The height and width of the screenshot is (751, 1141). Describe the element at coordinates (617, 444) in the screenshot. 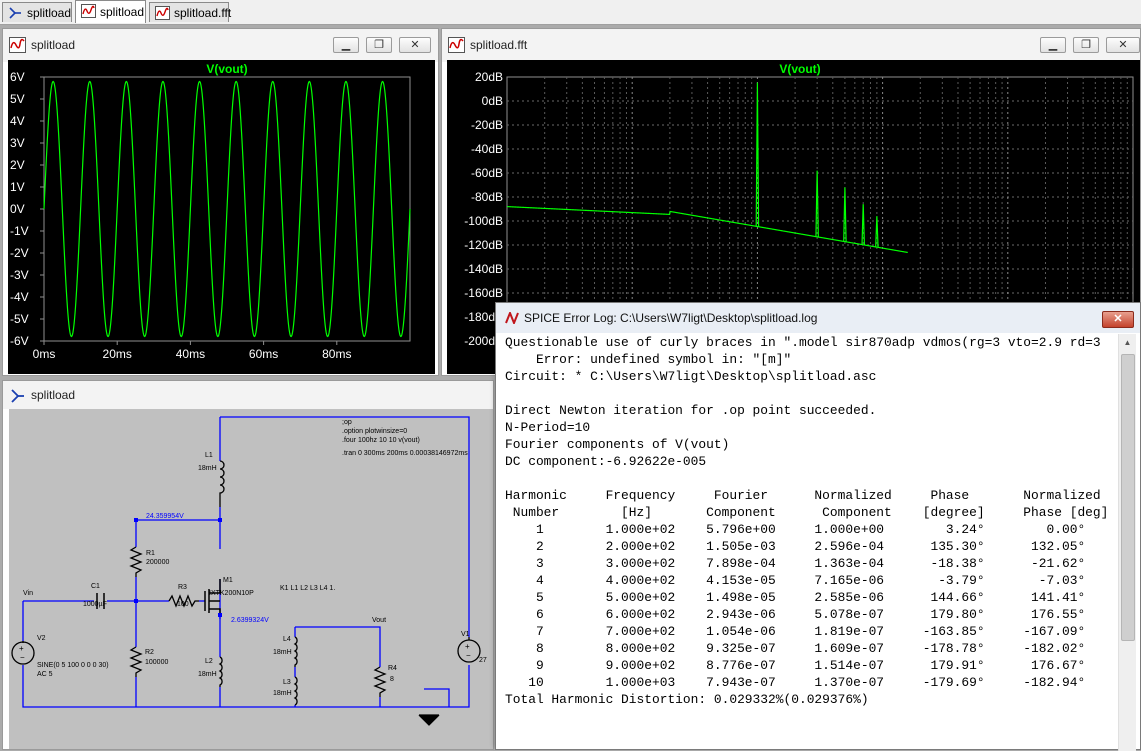

I see `log-line: Fourier components of V(vout)` at that location.